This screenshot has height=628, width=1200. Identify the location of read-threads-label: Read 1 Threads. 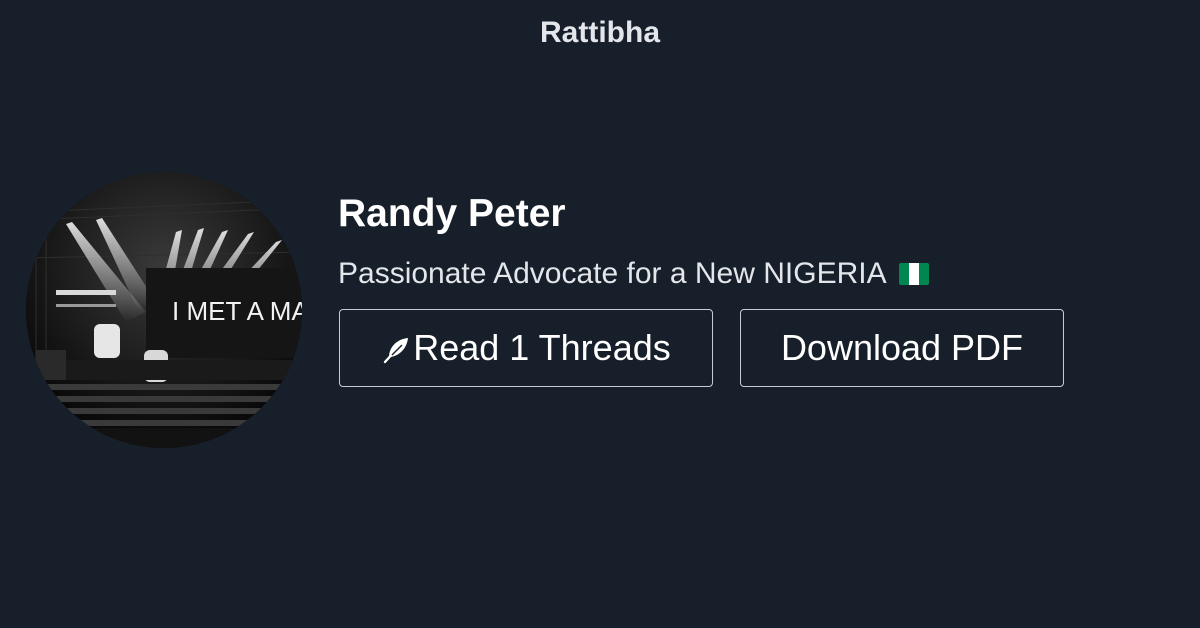
(542, 347).